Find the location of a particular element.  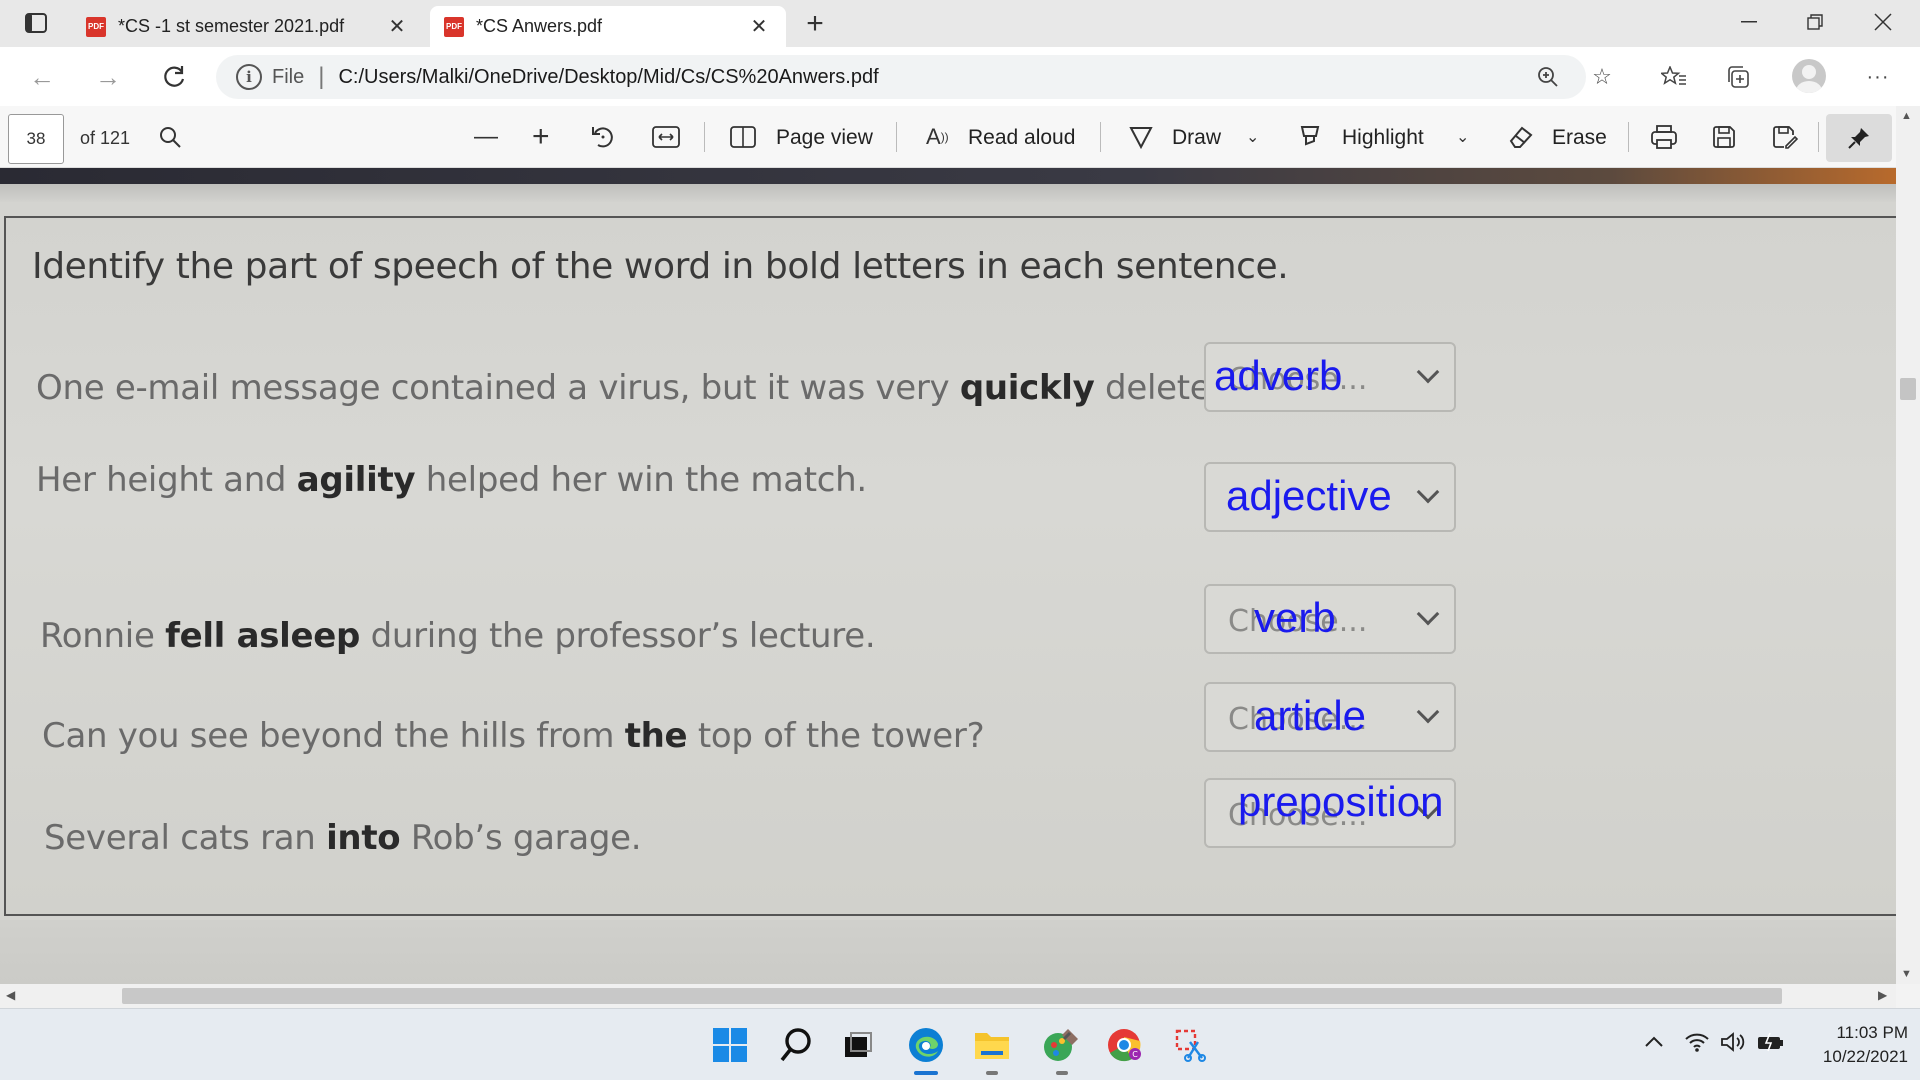

active-app-indicator is located at coordinates (926, 1073).